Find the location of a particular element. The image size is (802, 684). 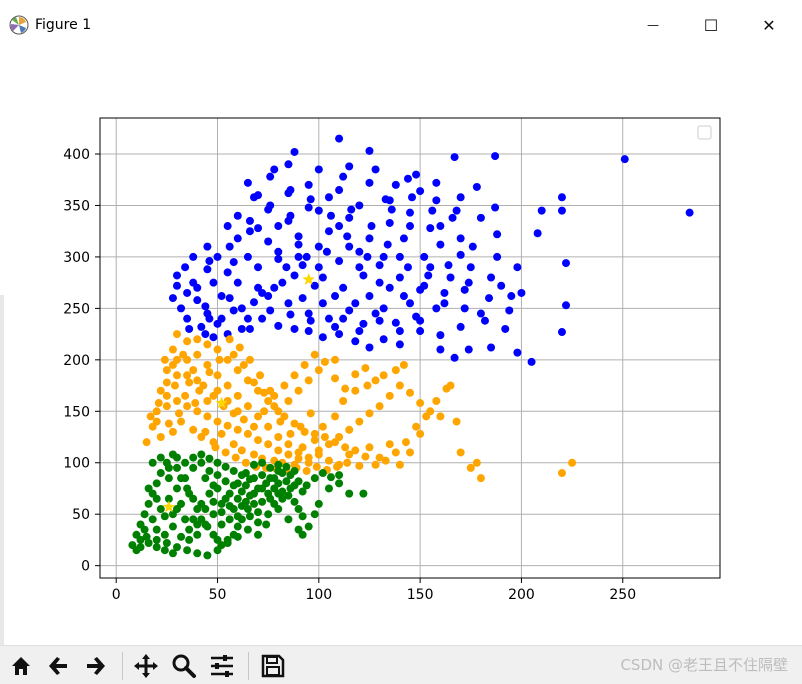

home-button is located at coordinates (21, 666).